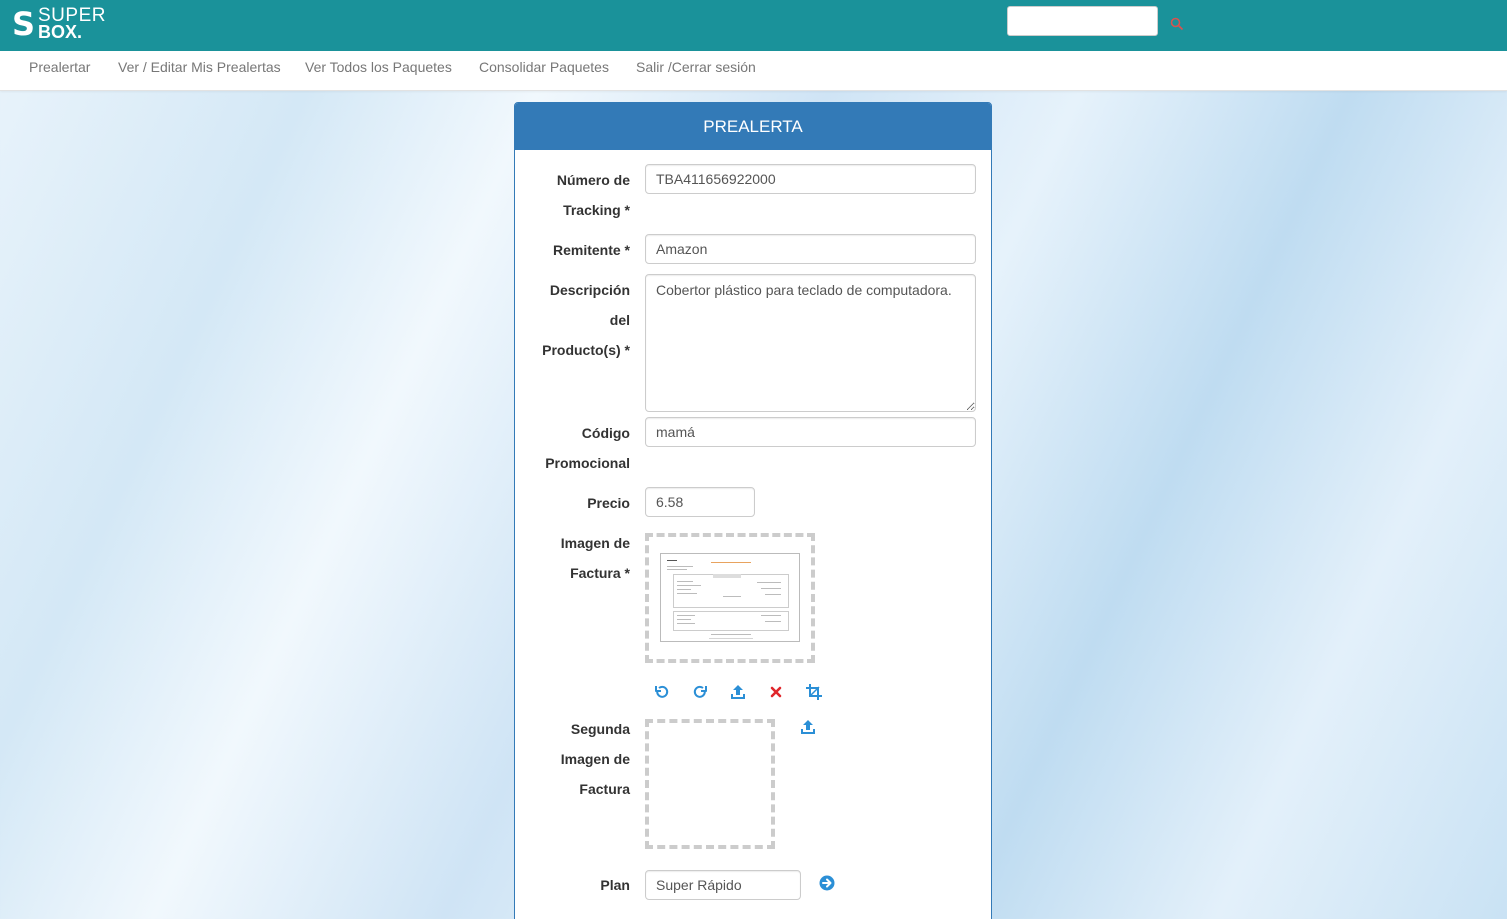 The height and width of the screenshot is (919, 1507). What do you see at coordinates (1082, 21) in the screenshot?
I see `search-input` at bounding box center [1082, 21].